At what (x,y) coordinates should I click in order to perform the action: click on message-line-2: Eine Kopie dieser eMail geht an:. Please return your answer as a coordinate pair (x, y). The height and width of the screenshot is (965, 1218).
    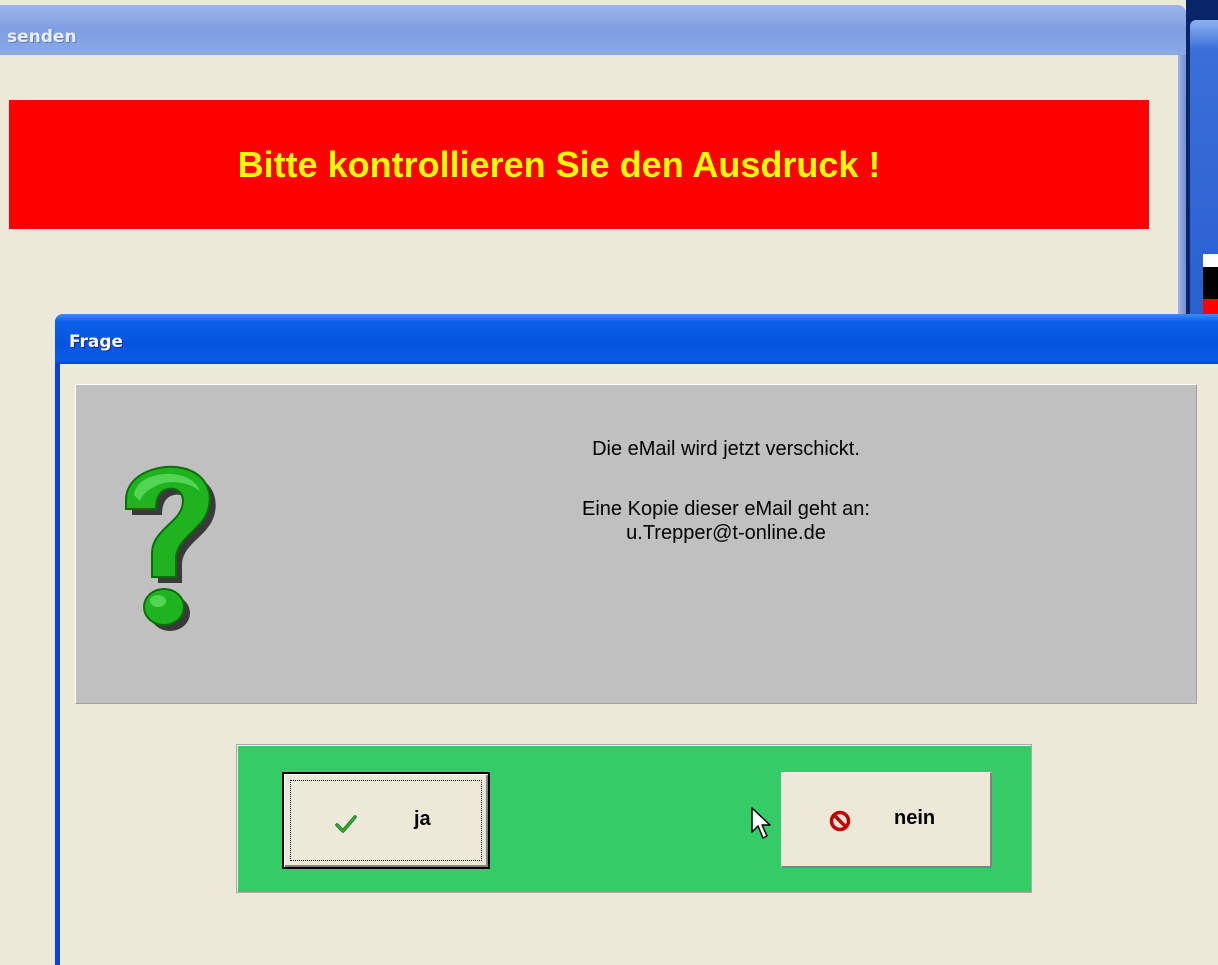
    Looking at the image, I should click on (726, 509).